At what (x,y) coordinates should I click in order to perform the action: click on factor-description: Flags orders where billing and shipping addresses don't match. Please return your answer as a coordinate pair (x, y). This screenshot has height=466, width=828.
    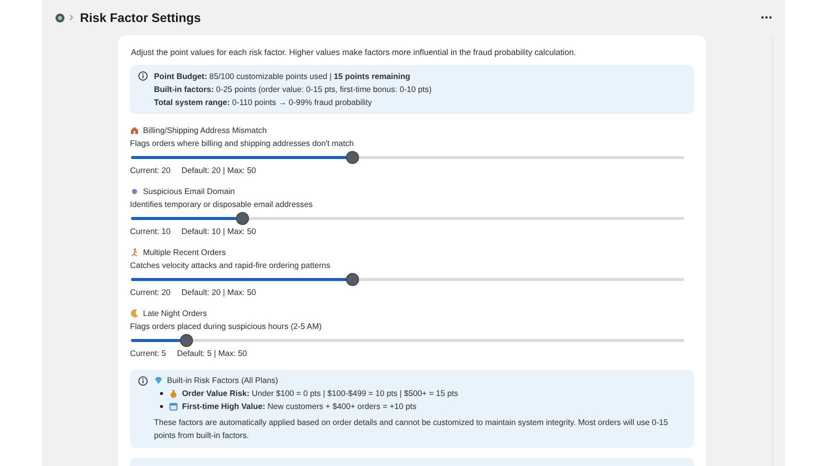
    Looking at the image, I should click on (242, 143).